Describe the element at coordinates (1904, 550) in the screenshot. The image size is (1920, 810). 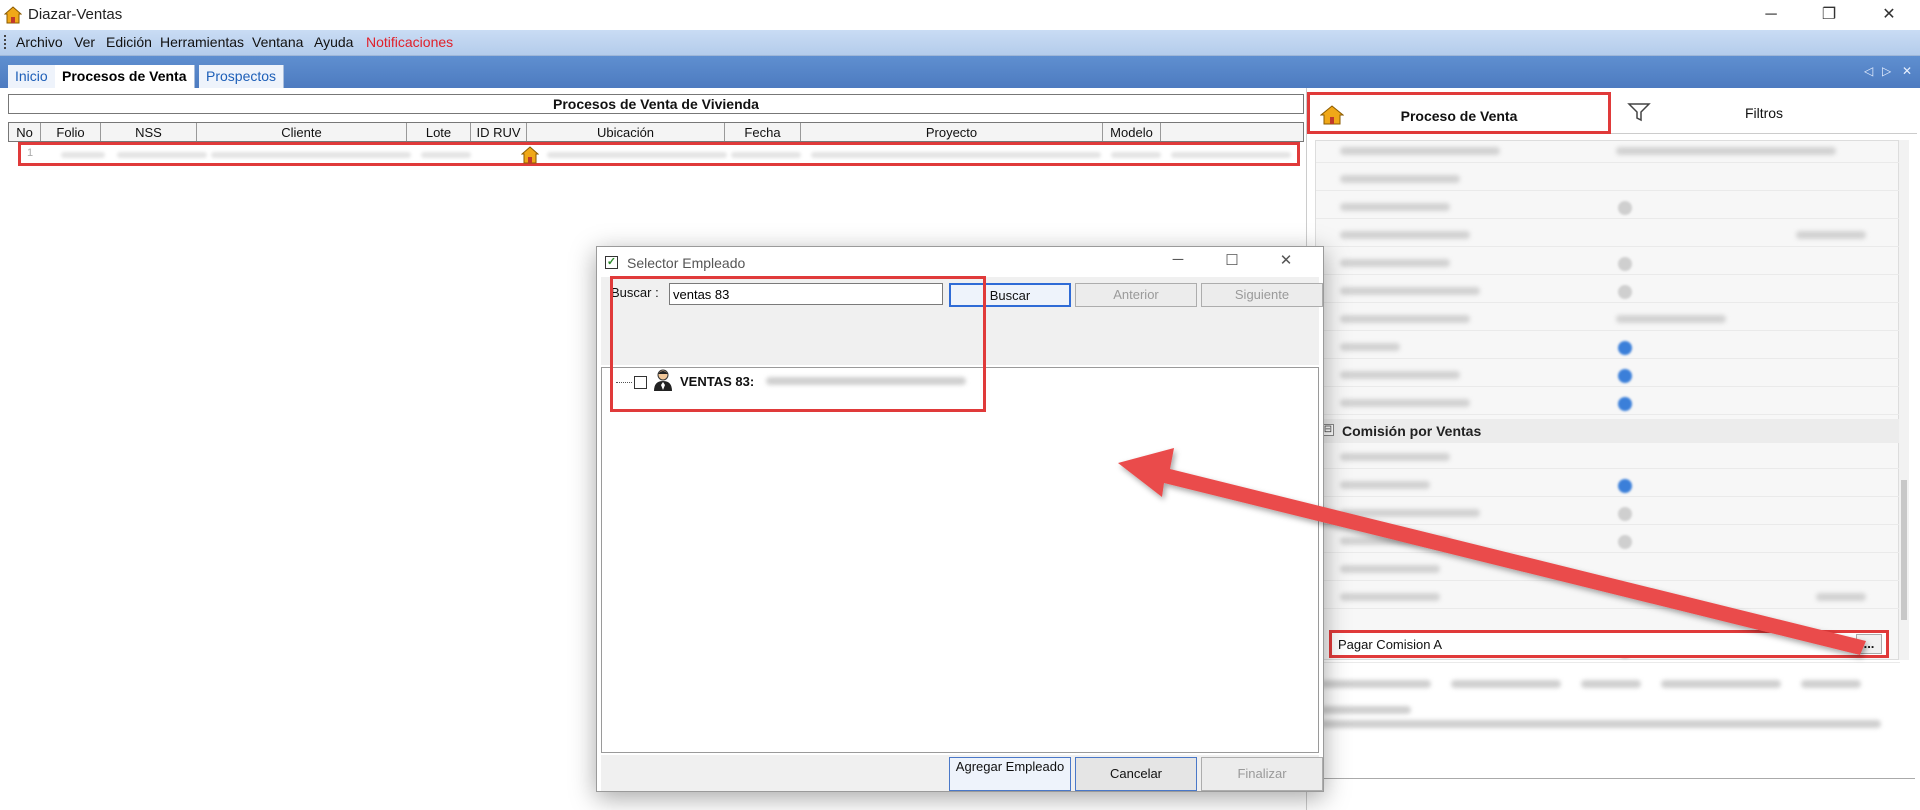
I see `scrollbar-thumb` at that location.